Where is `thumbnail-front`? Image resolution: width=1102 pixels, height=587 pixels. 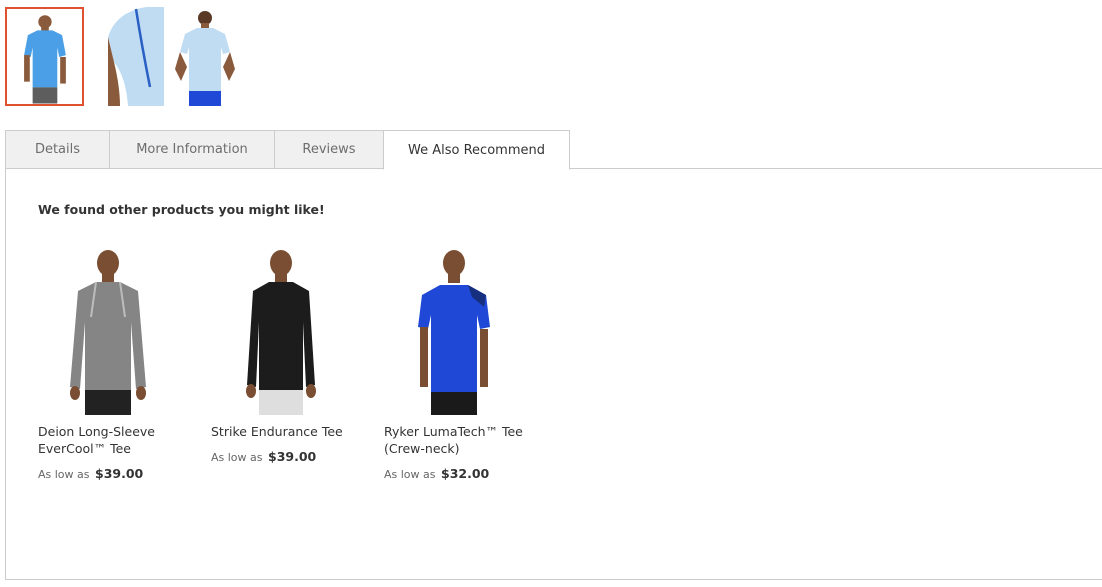 thumbnail-front is located at coordinates (44, 56).